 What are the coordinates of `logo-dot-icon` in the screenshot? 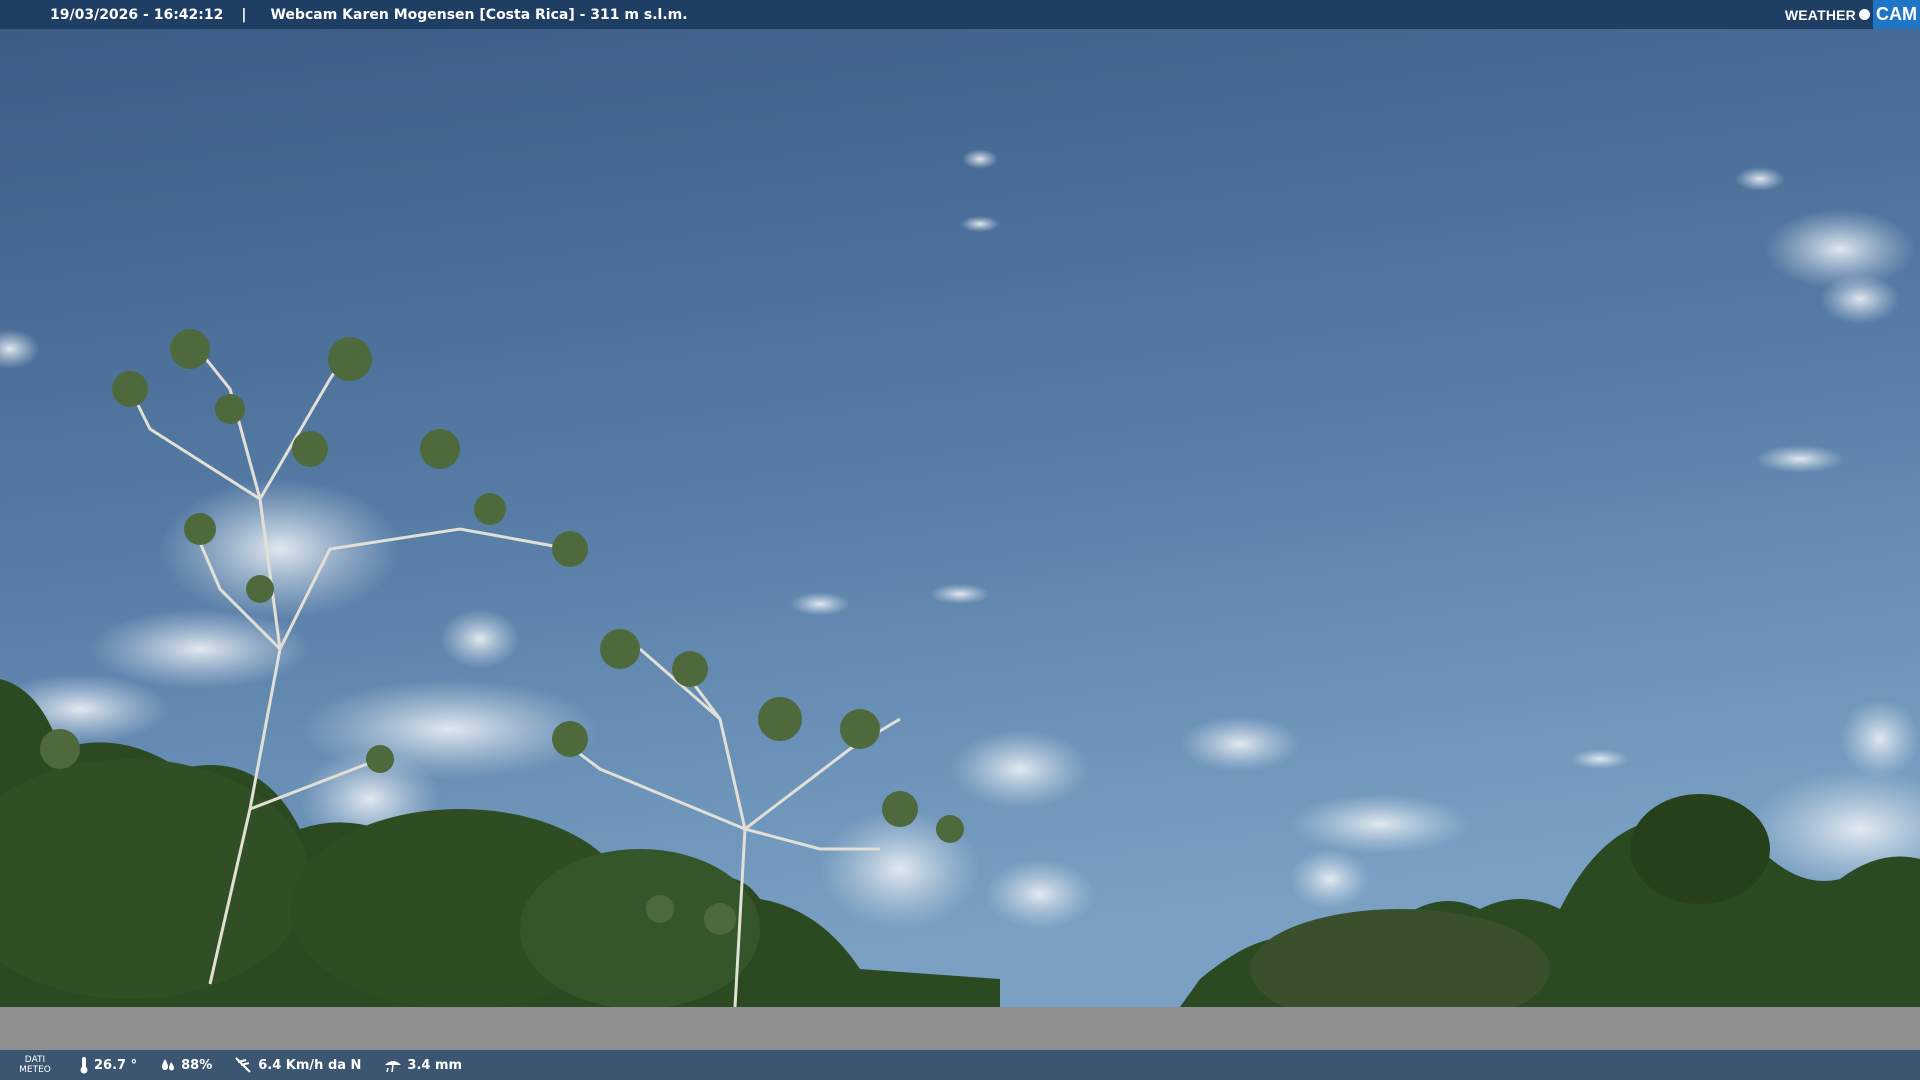 It's located at (1864, 14).